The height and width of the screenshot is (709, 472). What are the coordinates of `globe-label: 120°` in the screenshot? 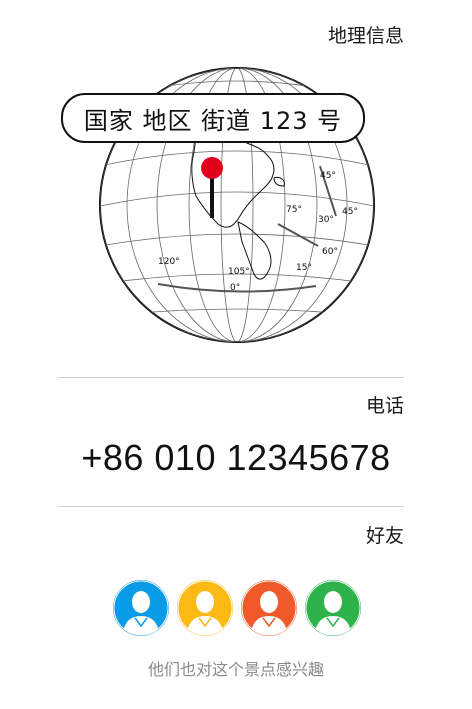 It's located at (169, 262).